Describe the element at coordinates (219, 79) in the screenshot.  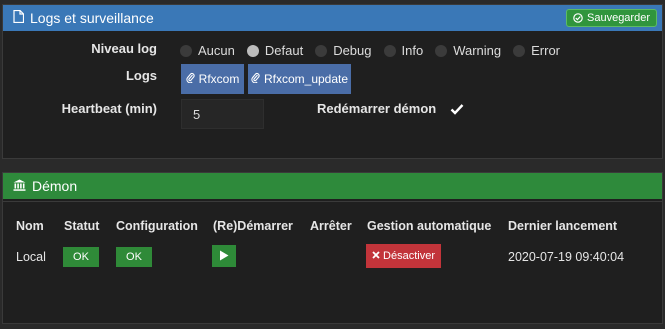
I see `log-button-label: Rfxcom` at that location.